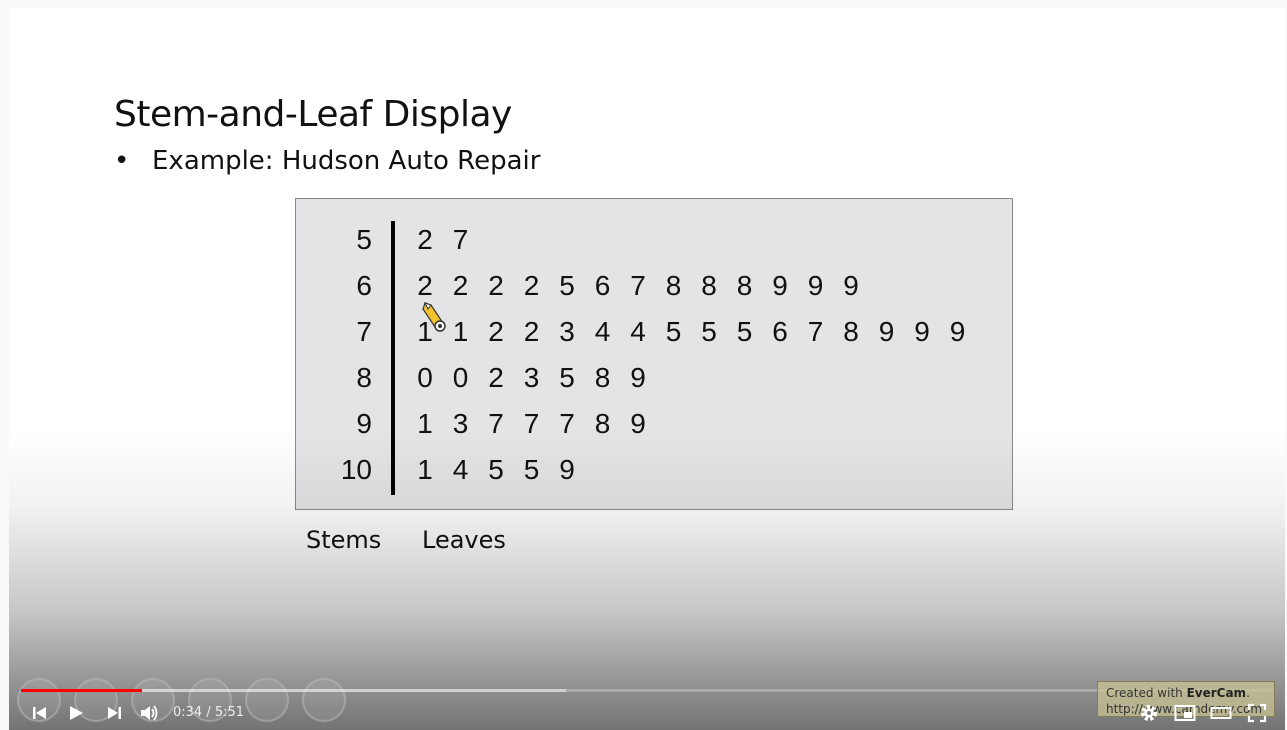 The width and height of the screenshot is (1287, 730). Describe the element at coordinates (1149, 713) in the screenshot. I see `gear-icon` at that location.